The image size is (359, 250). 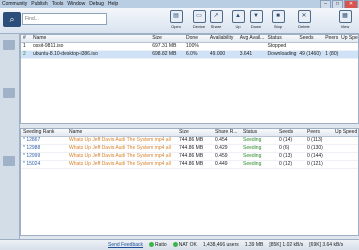 I want to click on col-number: #, so click(x=26, y=38).